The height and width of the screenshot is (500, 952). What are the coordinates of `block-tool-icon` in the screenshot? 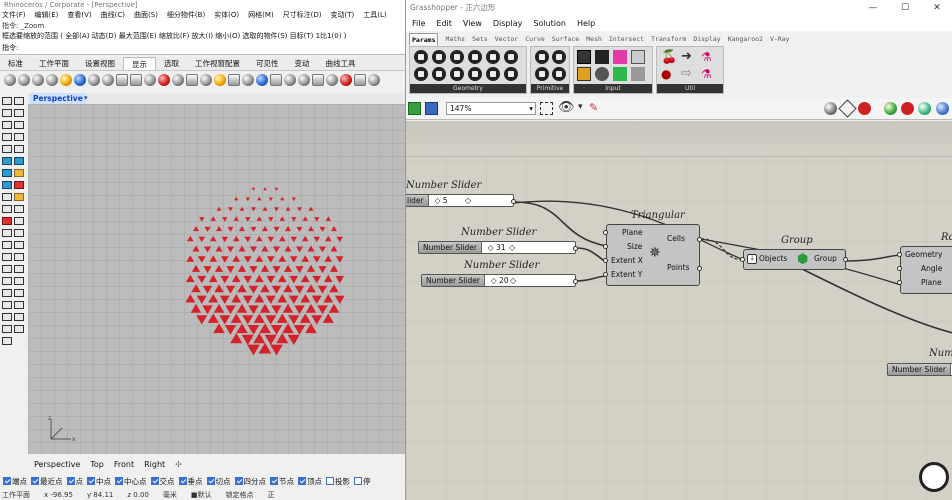 It's located at (19, 317).